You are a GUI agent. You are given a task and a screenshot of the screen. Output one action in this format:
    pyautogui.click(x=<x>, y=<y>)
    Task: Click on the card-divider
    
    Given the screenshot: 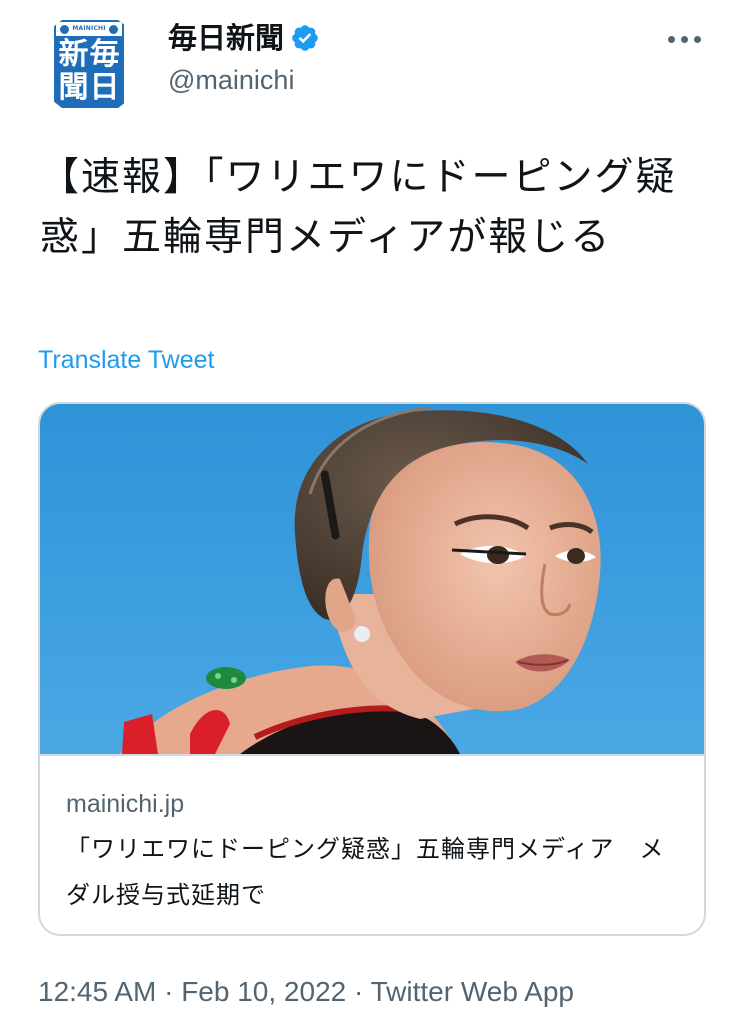 What is the action you would take?
    pyautogui.click(x=372, y=755)
    